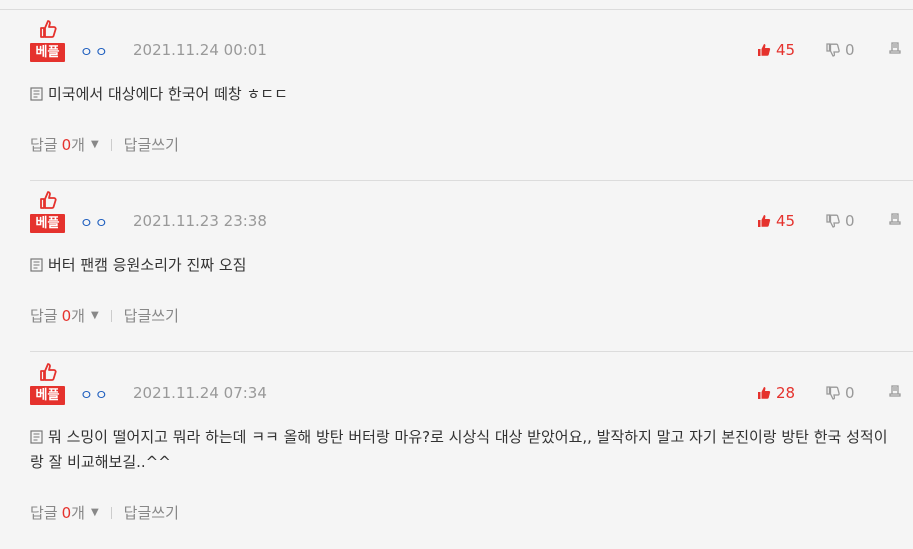  I want to click on like-button: 28, so click(776, 393).